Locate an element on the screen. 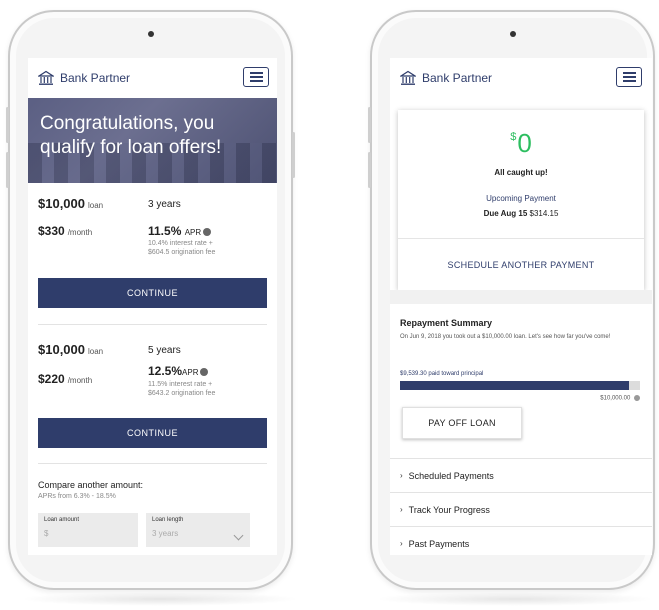  loan-amount-input: Loan amount $ is located at coordinates (88, 530).